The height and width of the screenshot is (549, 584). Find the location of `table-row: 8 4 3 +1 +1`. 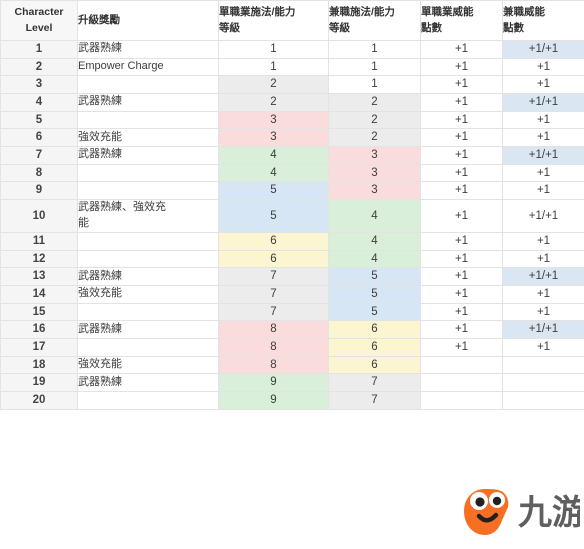

table-row: 8 4 3 +1 +1 is located at coordinates (292, 173).